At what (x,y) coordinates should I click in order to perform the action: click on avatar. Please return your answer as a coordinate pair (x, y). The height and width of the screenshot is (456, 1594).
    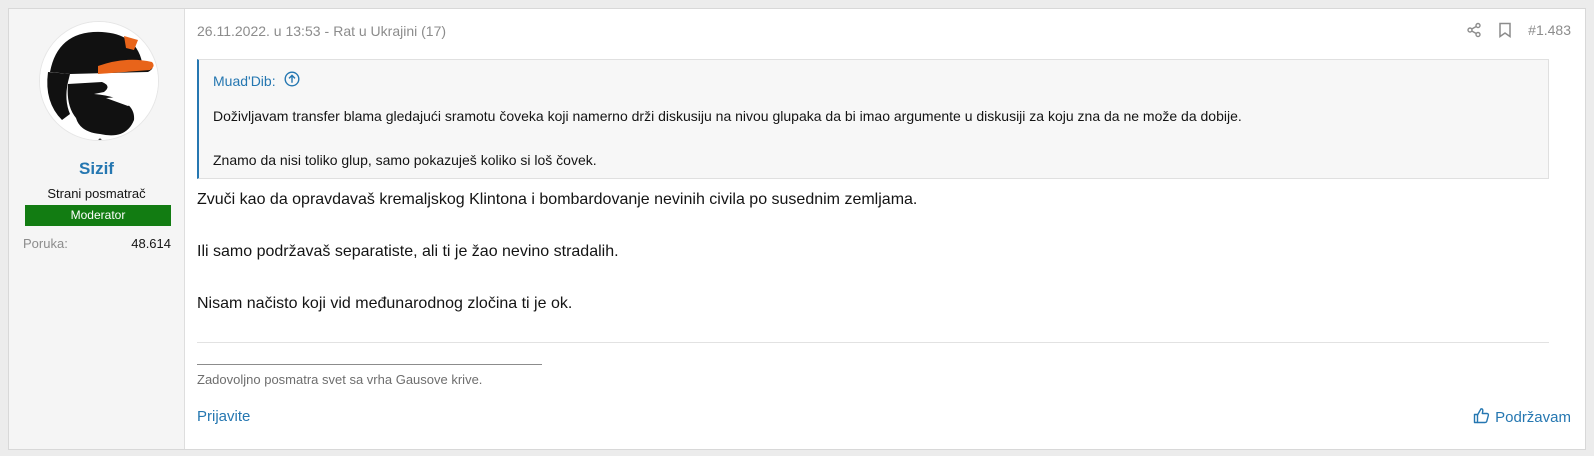
    Looking at the image, I should click on (99, 81).